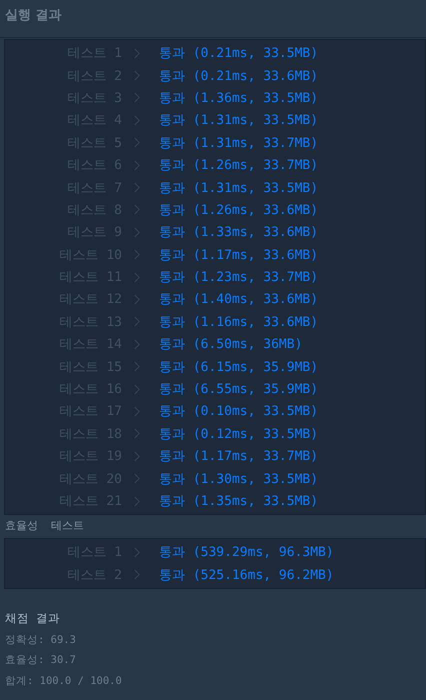 The width and height of the screenshot is (426, 700). Describe the element at coordinates (238, 255) in the screenshot. I see `test-result: 통과 (1.17ms, 33.6MB)` at that location.